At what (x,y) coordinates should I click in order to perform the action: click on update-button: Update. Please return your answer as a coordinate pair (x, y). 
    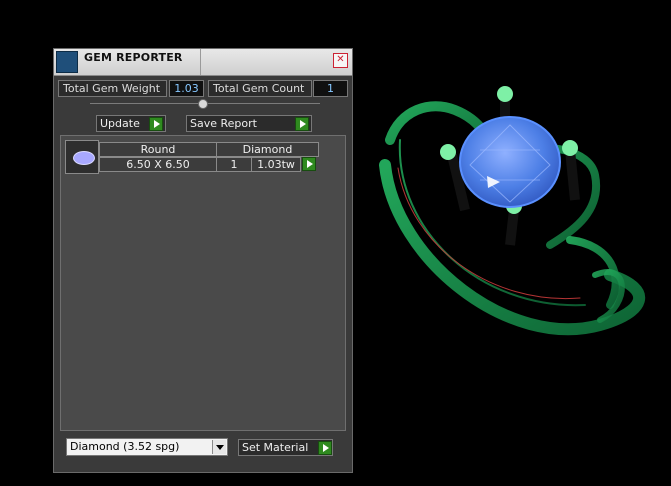
    Looking at the image, I should click on (131, 123).